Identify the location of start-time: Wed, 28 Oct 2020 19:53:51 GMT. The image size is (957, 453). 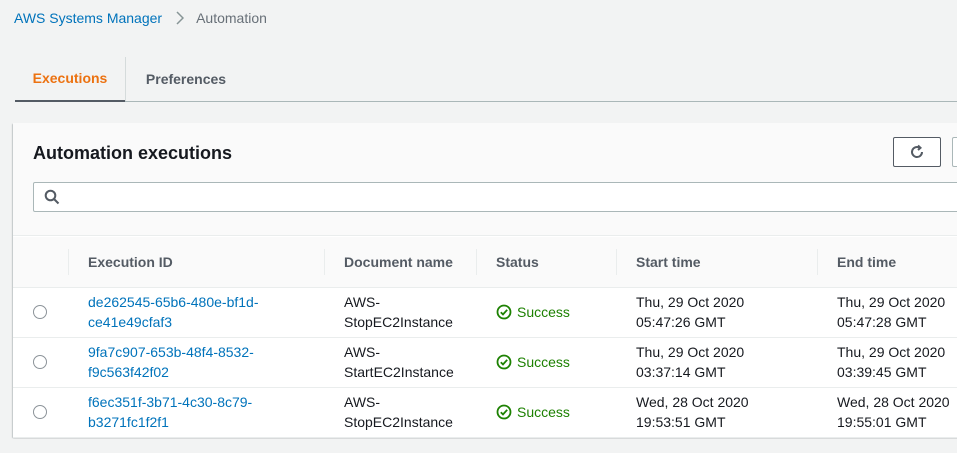
(716, 412).